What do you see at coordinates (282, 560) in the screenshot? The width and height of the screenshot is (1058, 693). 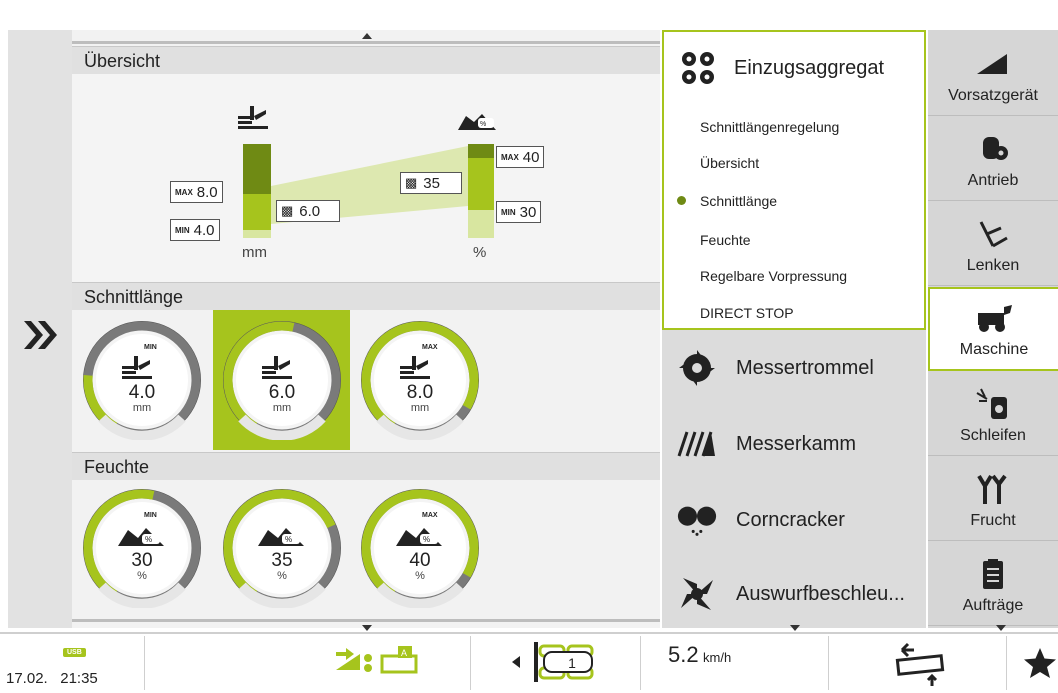 I see `moisture-gauge-value: 35` at bounding box center [282, 560].